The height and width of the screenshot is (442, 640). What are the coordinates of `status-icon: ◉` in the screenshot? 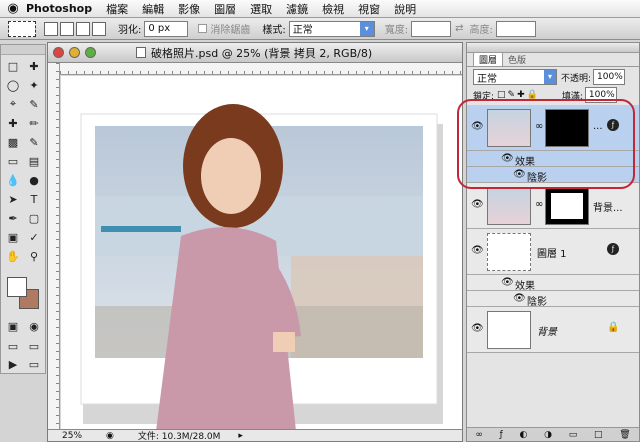 It's located at (110, 435).